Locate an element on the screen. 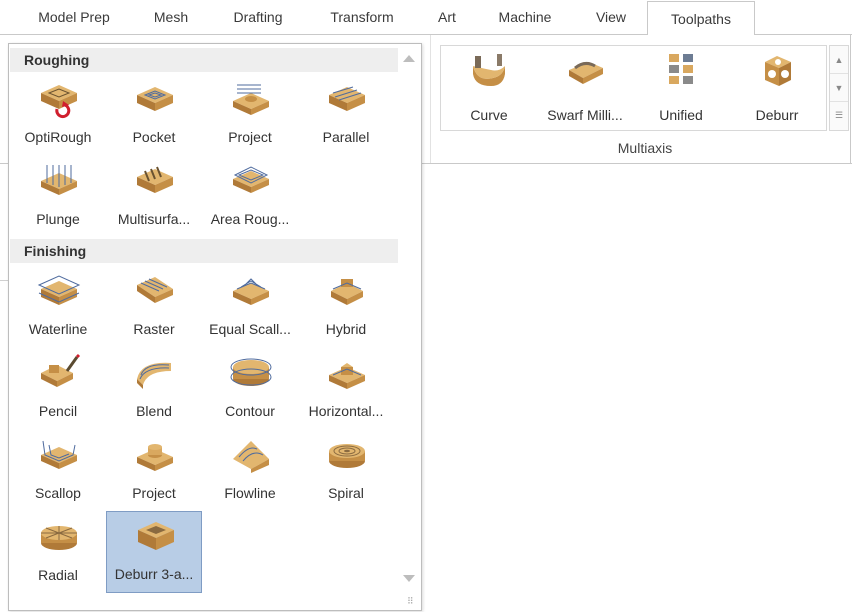 Image resolution: width=852 pixels, height=612 pixels. panel-label-flowline: Flowline is located at coordinates (250, 493).